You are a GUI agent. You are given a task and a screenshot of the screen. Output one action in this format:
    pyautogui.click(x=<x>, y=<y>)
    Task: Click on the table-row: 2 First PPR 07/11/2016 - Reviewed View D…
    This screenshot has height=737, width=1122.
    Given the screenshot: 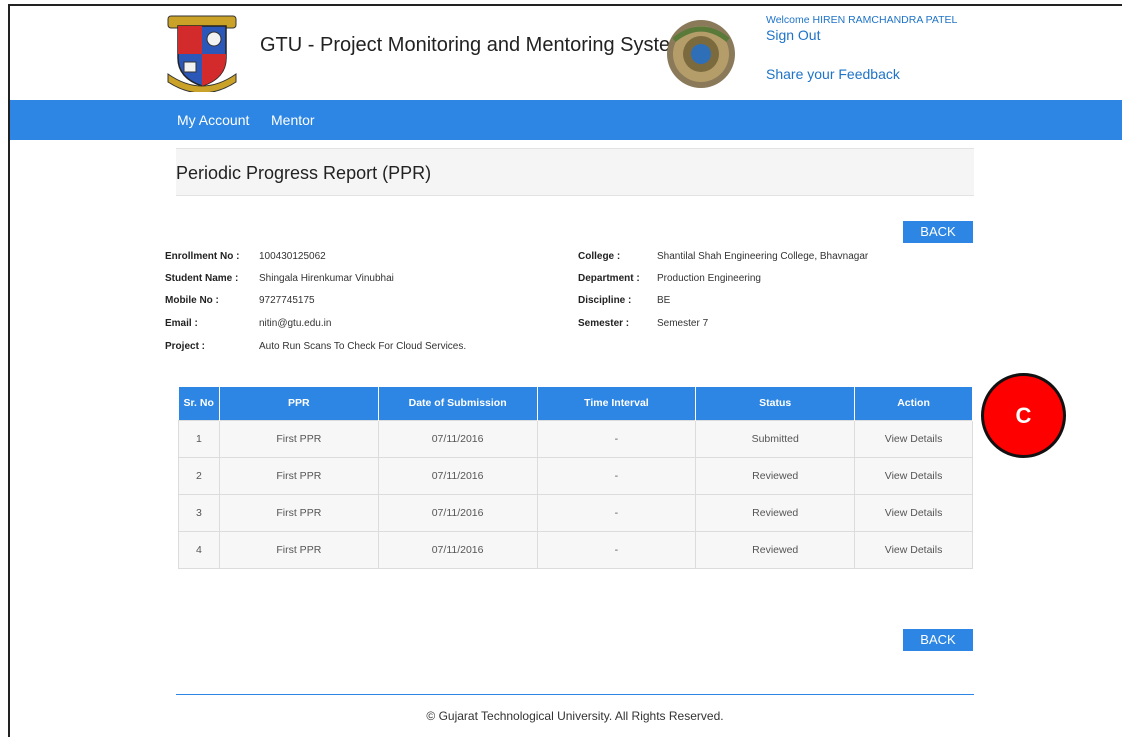 What is the action you would take?
    pyautogui.click(x=575, y=475)
    